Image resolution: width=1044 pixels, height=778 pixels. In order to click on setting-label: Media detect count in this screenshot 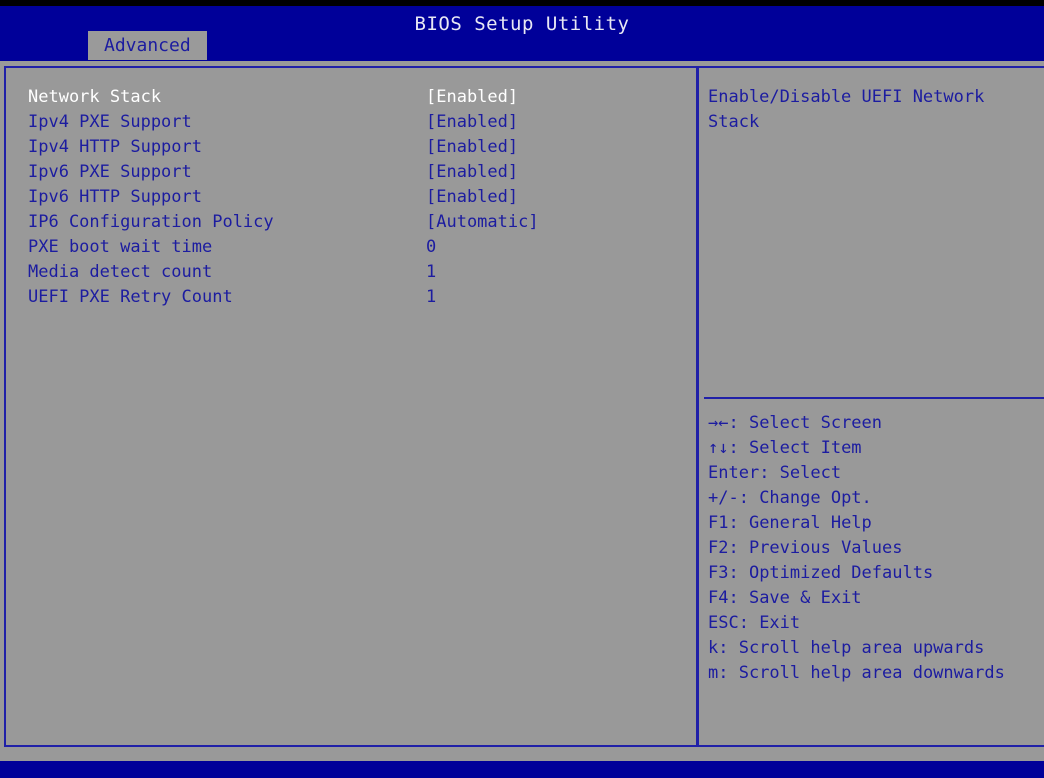, I will do `click(120, 272)`.